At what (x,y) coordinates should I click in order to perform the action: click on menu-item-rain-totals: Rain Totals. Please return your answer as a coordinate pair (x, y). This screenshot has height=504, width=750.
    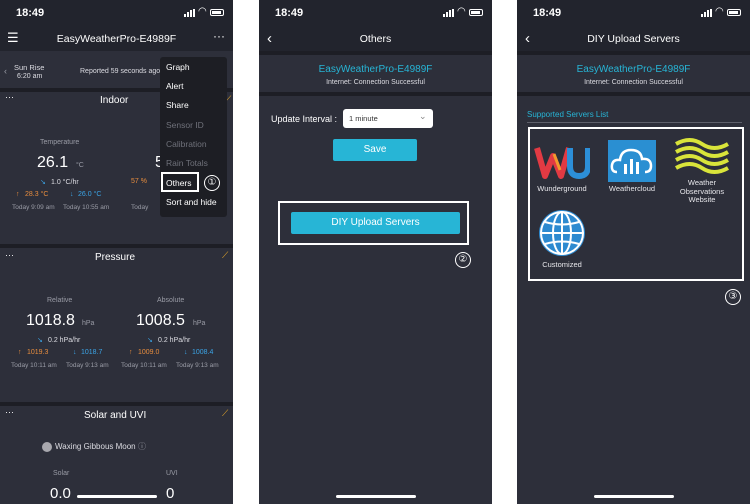
    Looking at the image, I should click on (187, 163).